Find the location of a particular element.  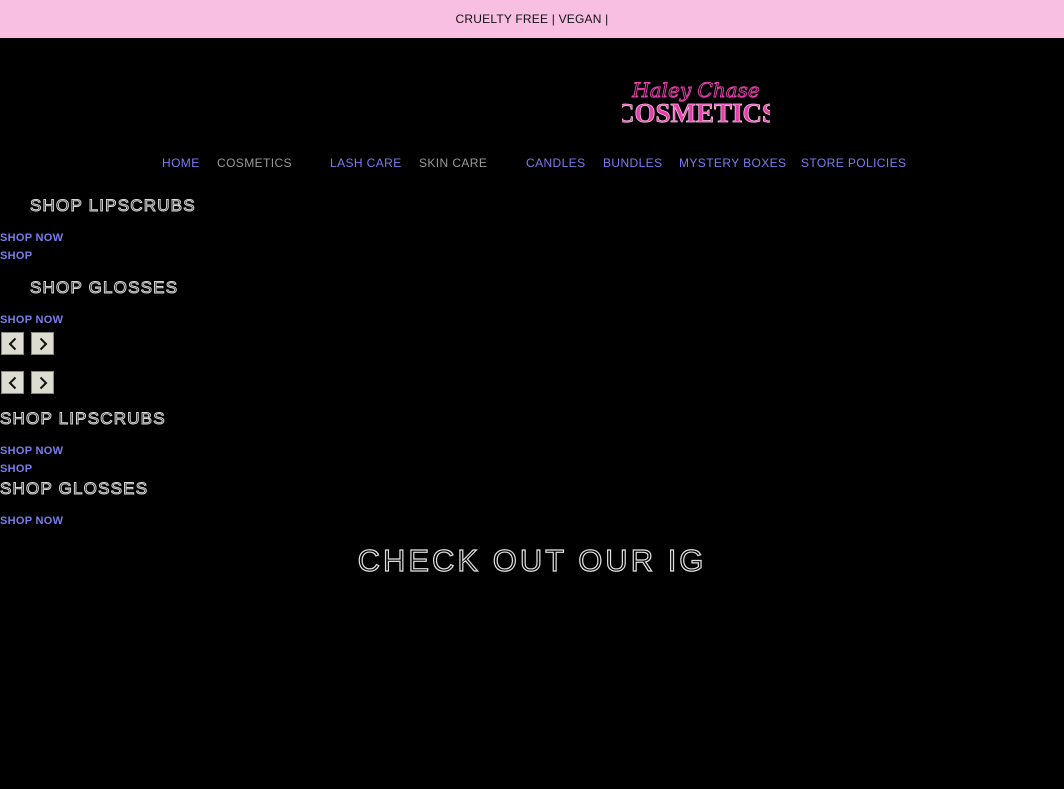

nav-item-store-policies: STORE POLICIES is located at coordinates (853, 163).